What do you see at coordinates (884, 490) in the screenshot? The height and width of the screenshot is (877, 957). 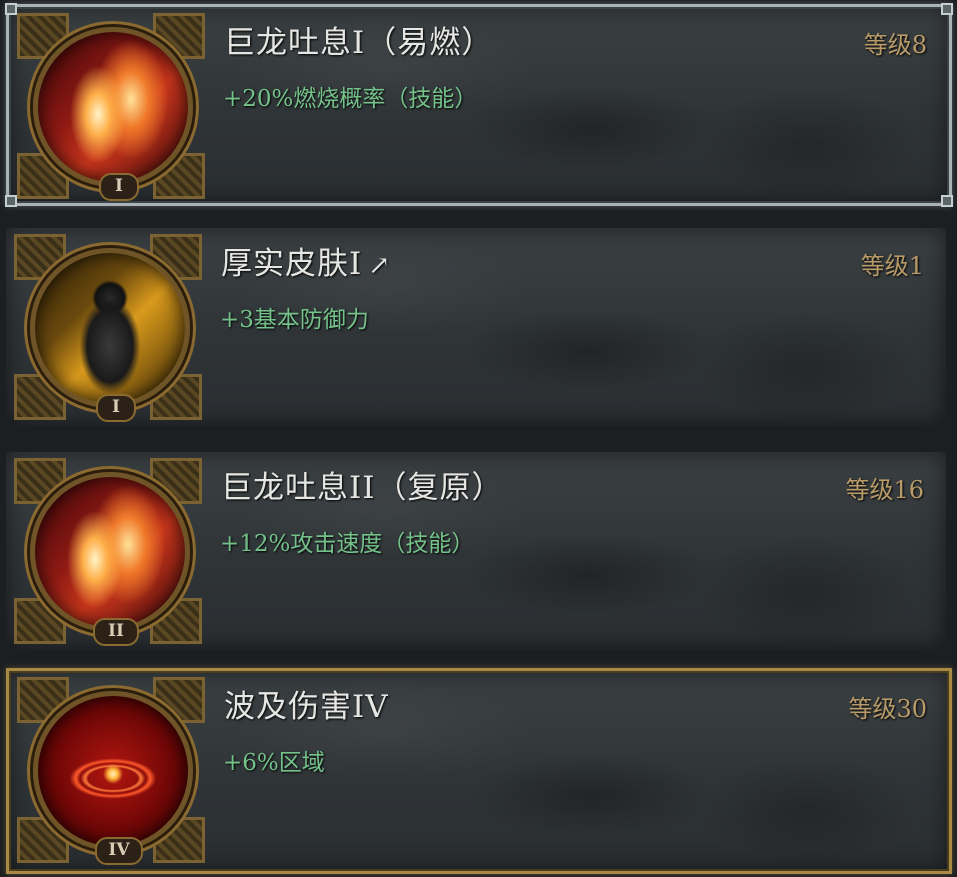 I see `skill-level: 等级16` at bounding box center [884, 490].